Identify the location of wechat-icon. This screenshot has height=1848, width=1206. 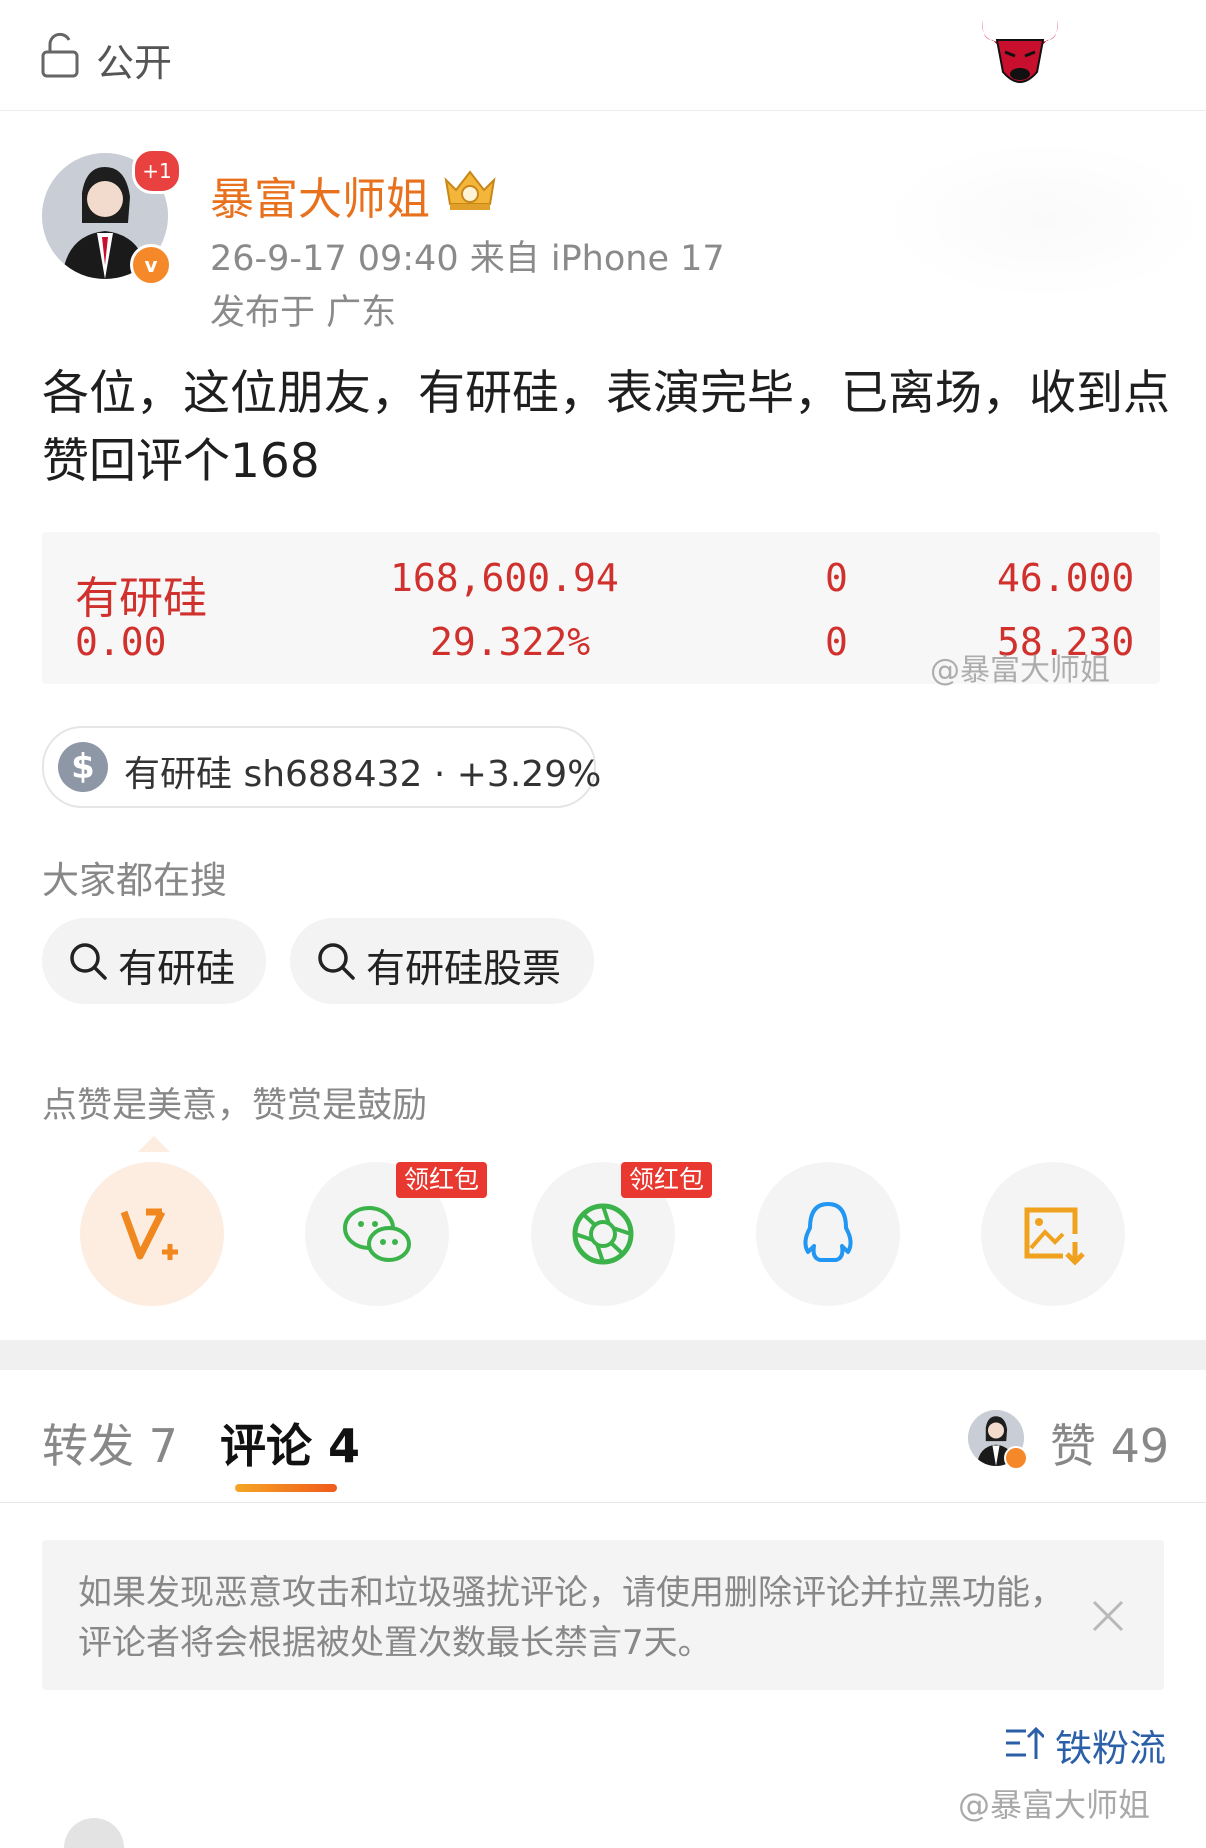
(377, 1234).